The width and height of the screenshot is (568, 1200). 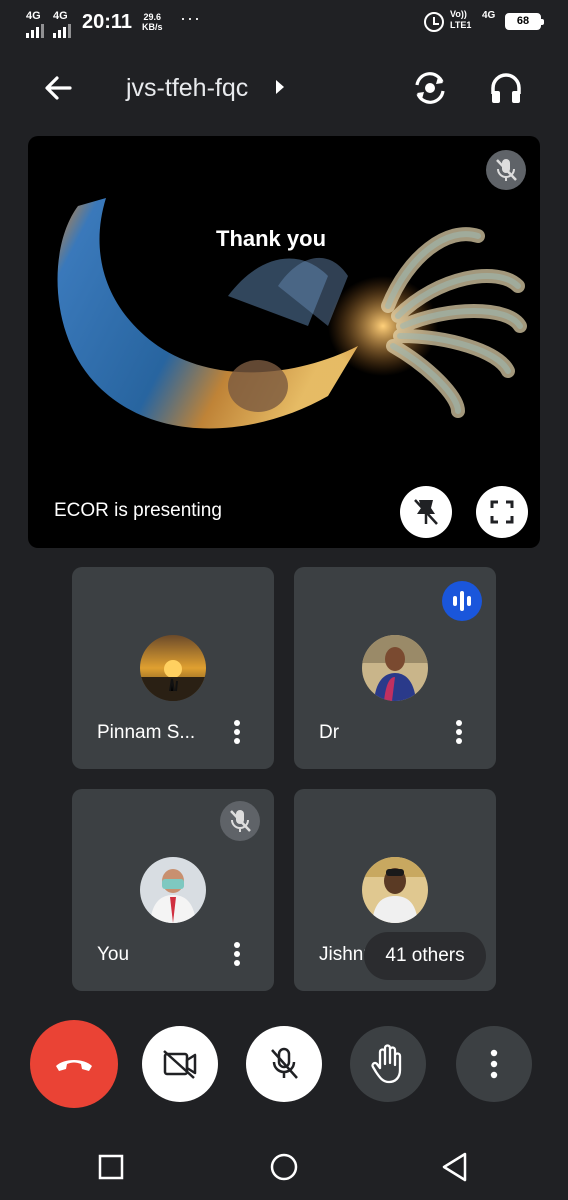 What do you see at coordinates (190, 18) in the screenshot?
I see `more-notifications-icon: ···` at bounding box center [190, 18].